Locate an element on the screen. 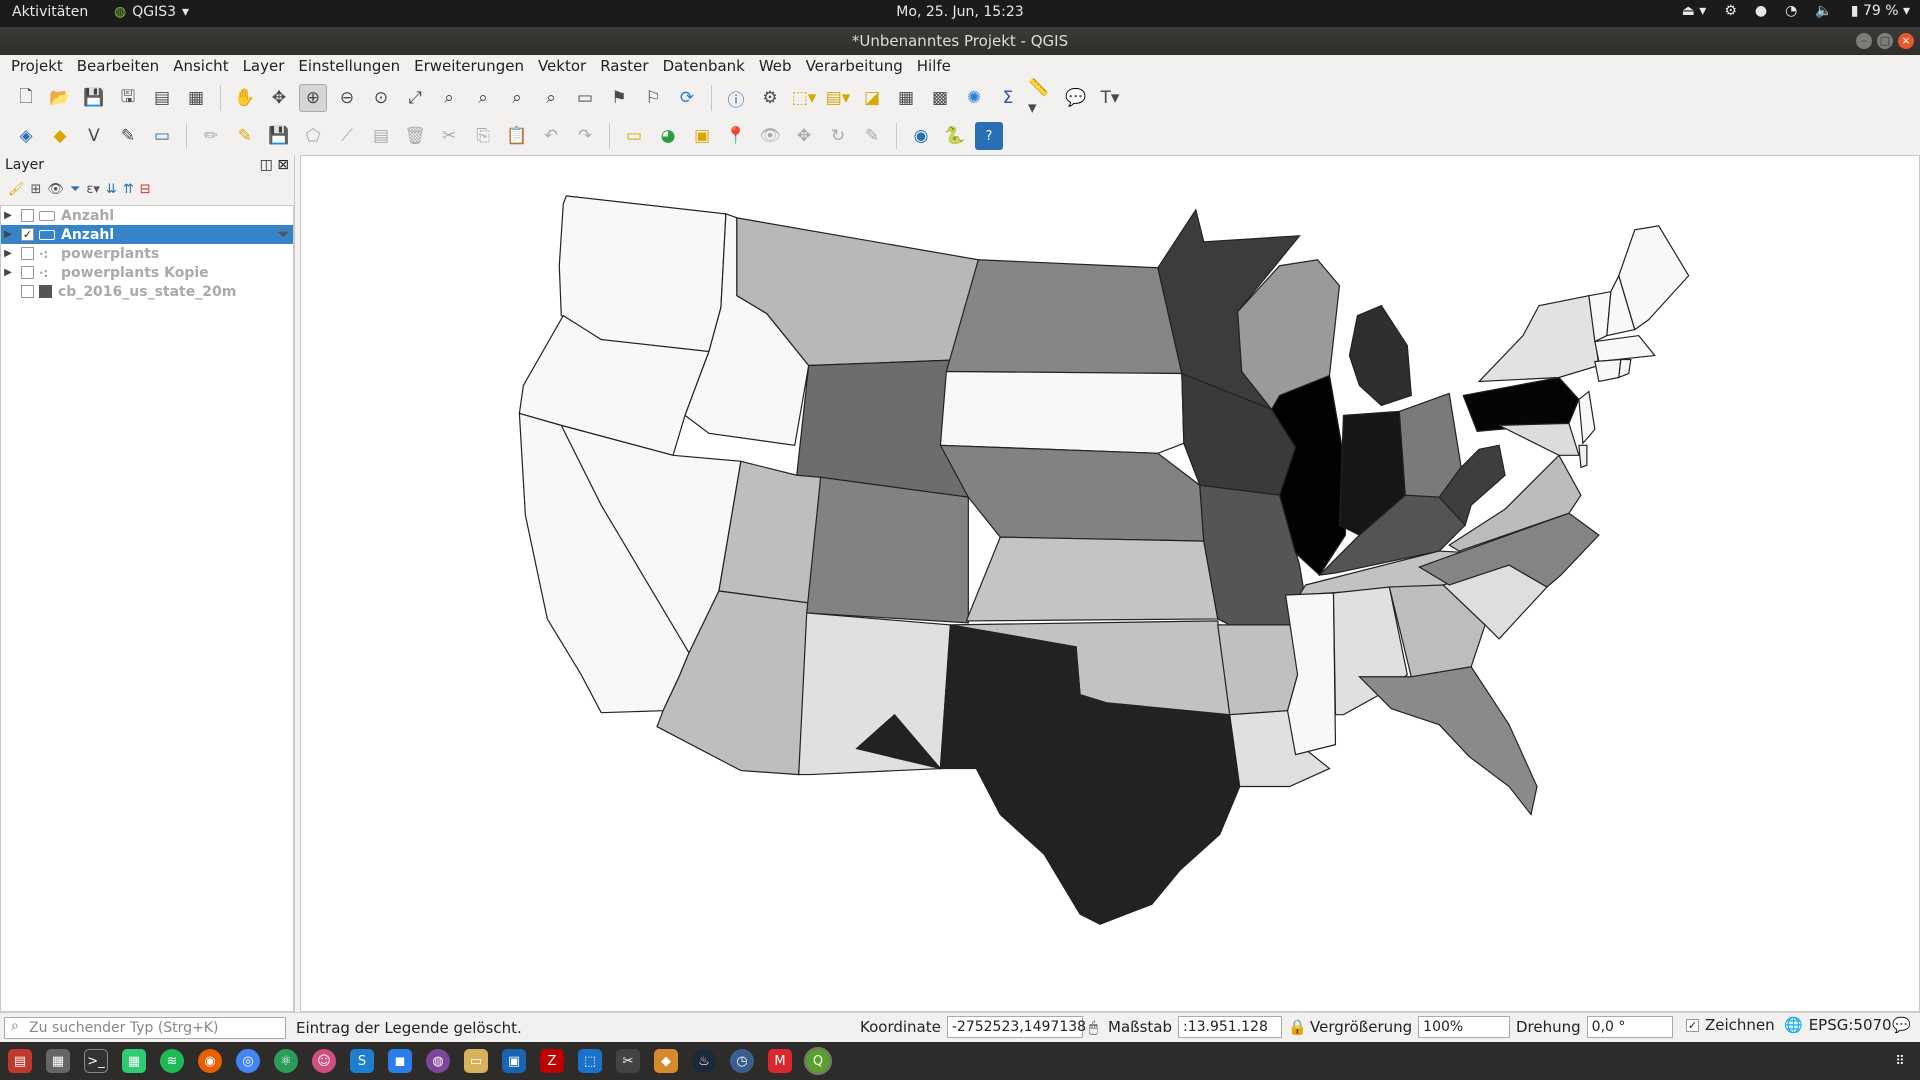  copy-icon: ⎘ is located at coordinates (483, 136).